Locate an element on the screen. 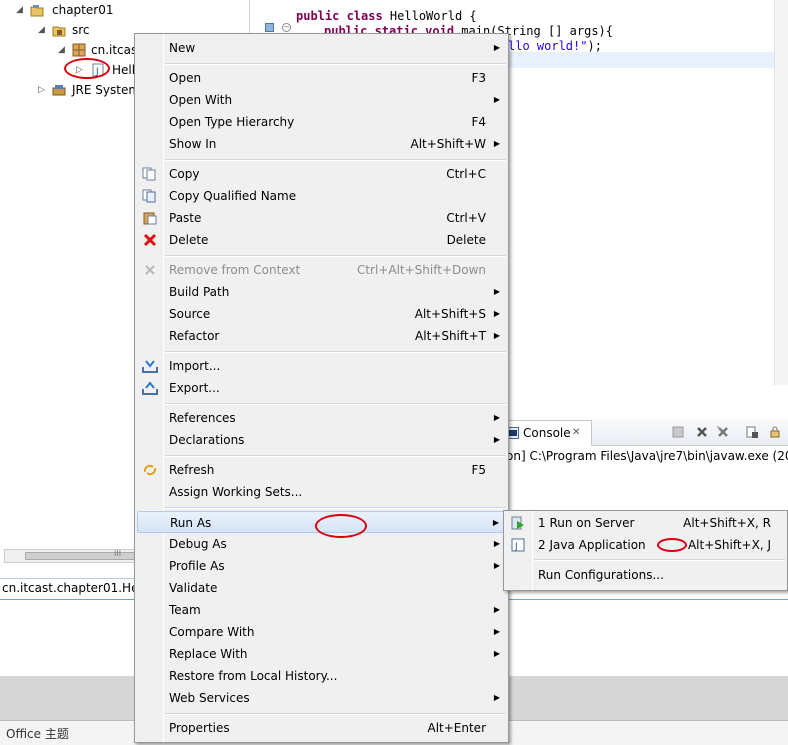 The width and height of the screenshot is (788, 745). menu-item-copy-qualified-name: Copy Qualified Name is located at coordinates (321, 196).